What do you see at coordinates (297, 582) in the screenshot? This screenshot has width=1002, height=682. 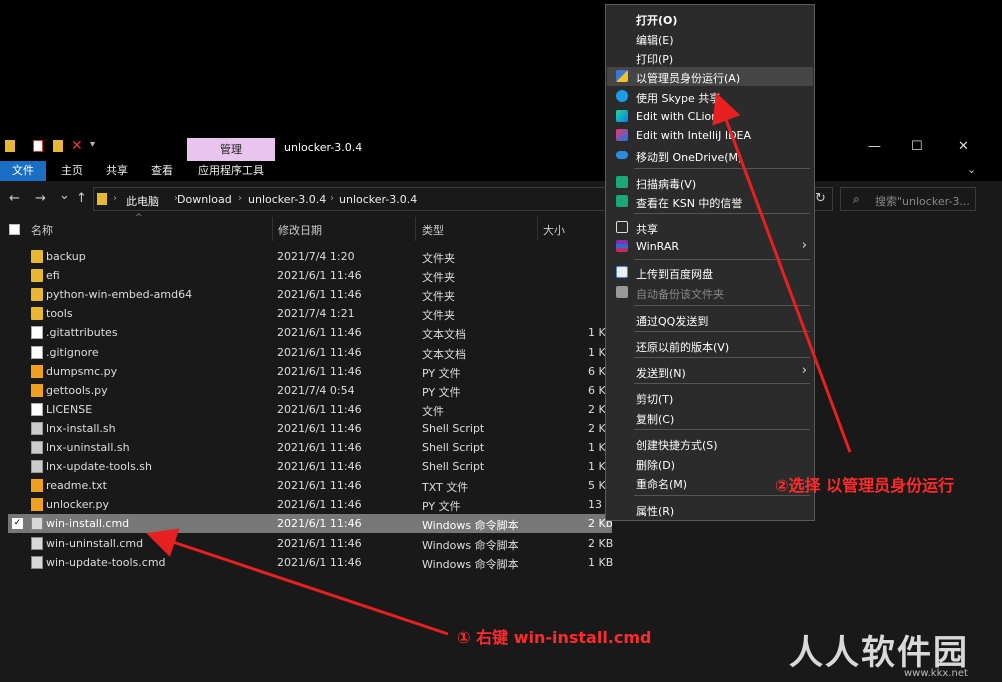 I see `arrow-to-win-install` at bounding box center [297, 582].